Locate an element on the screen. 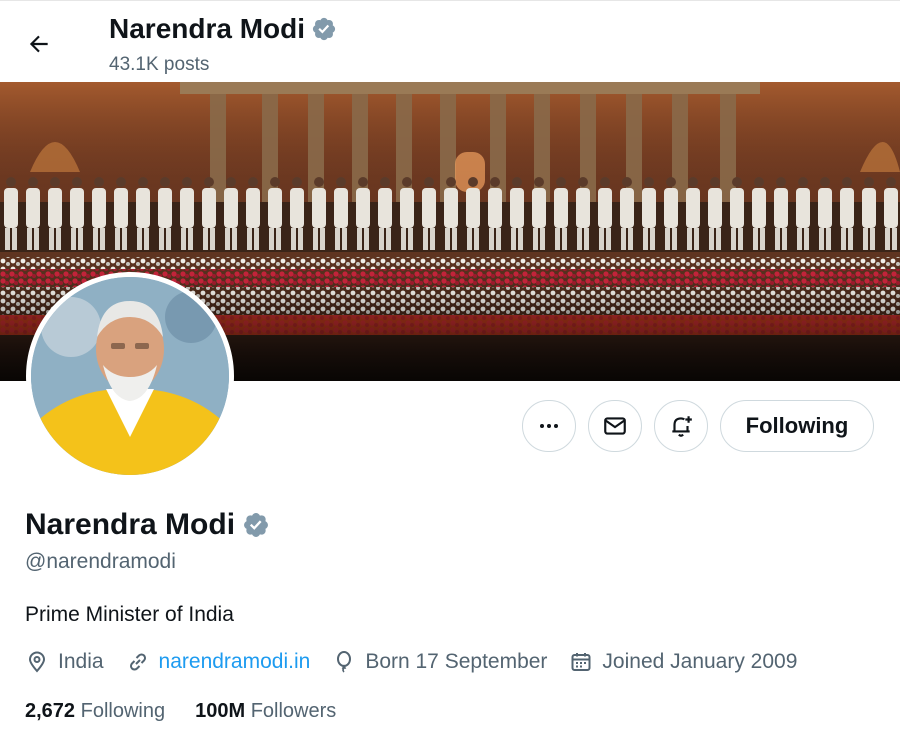  profile-name: Narendra Modi is located at coordinates (130, 524).